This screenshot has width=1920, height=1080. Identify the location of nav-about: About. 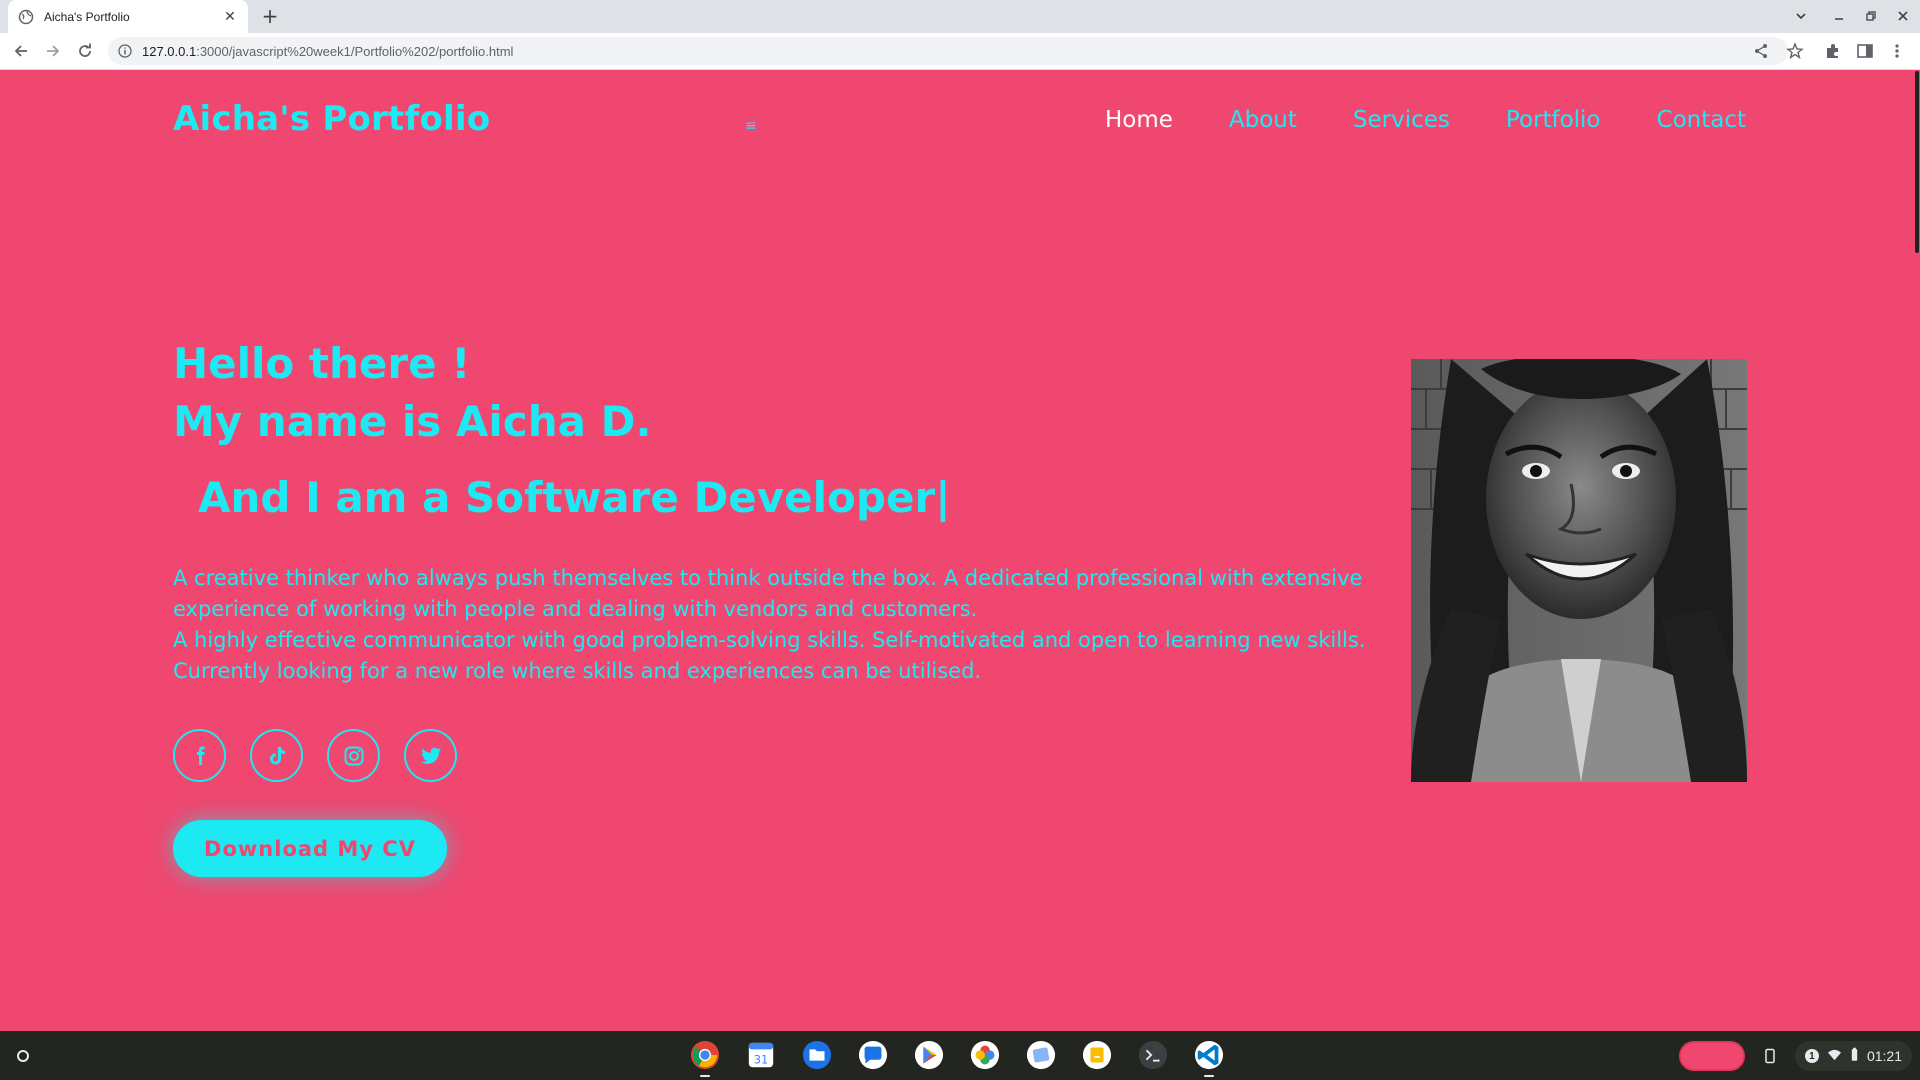
(1263, 120).